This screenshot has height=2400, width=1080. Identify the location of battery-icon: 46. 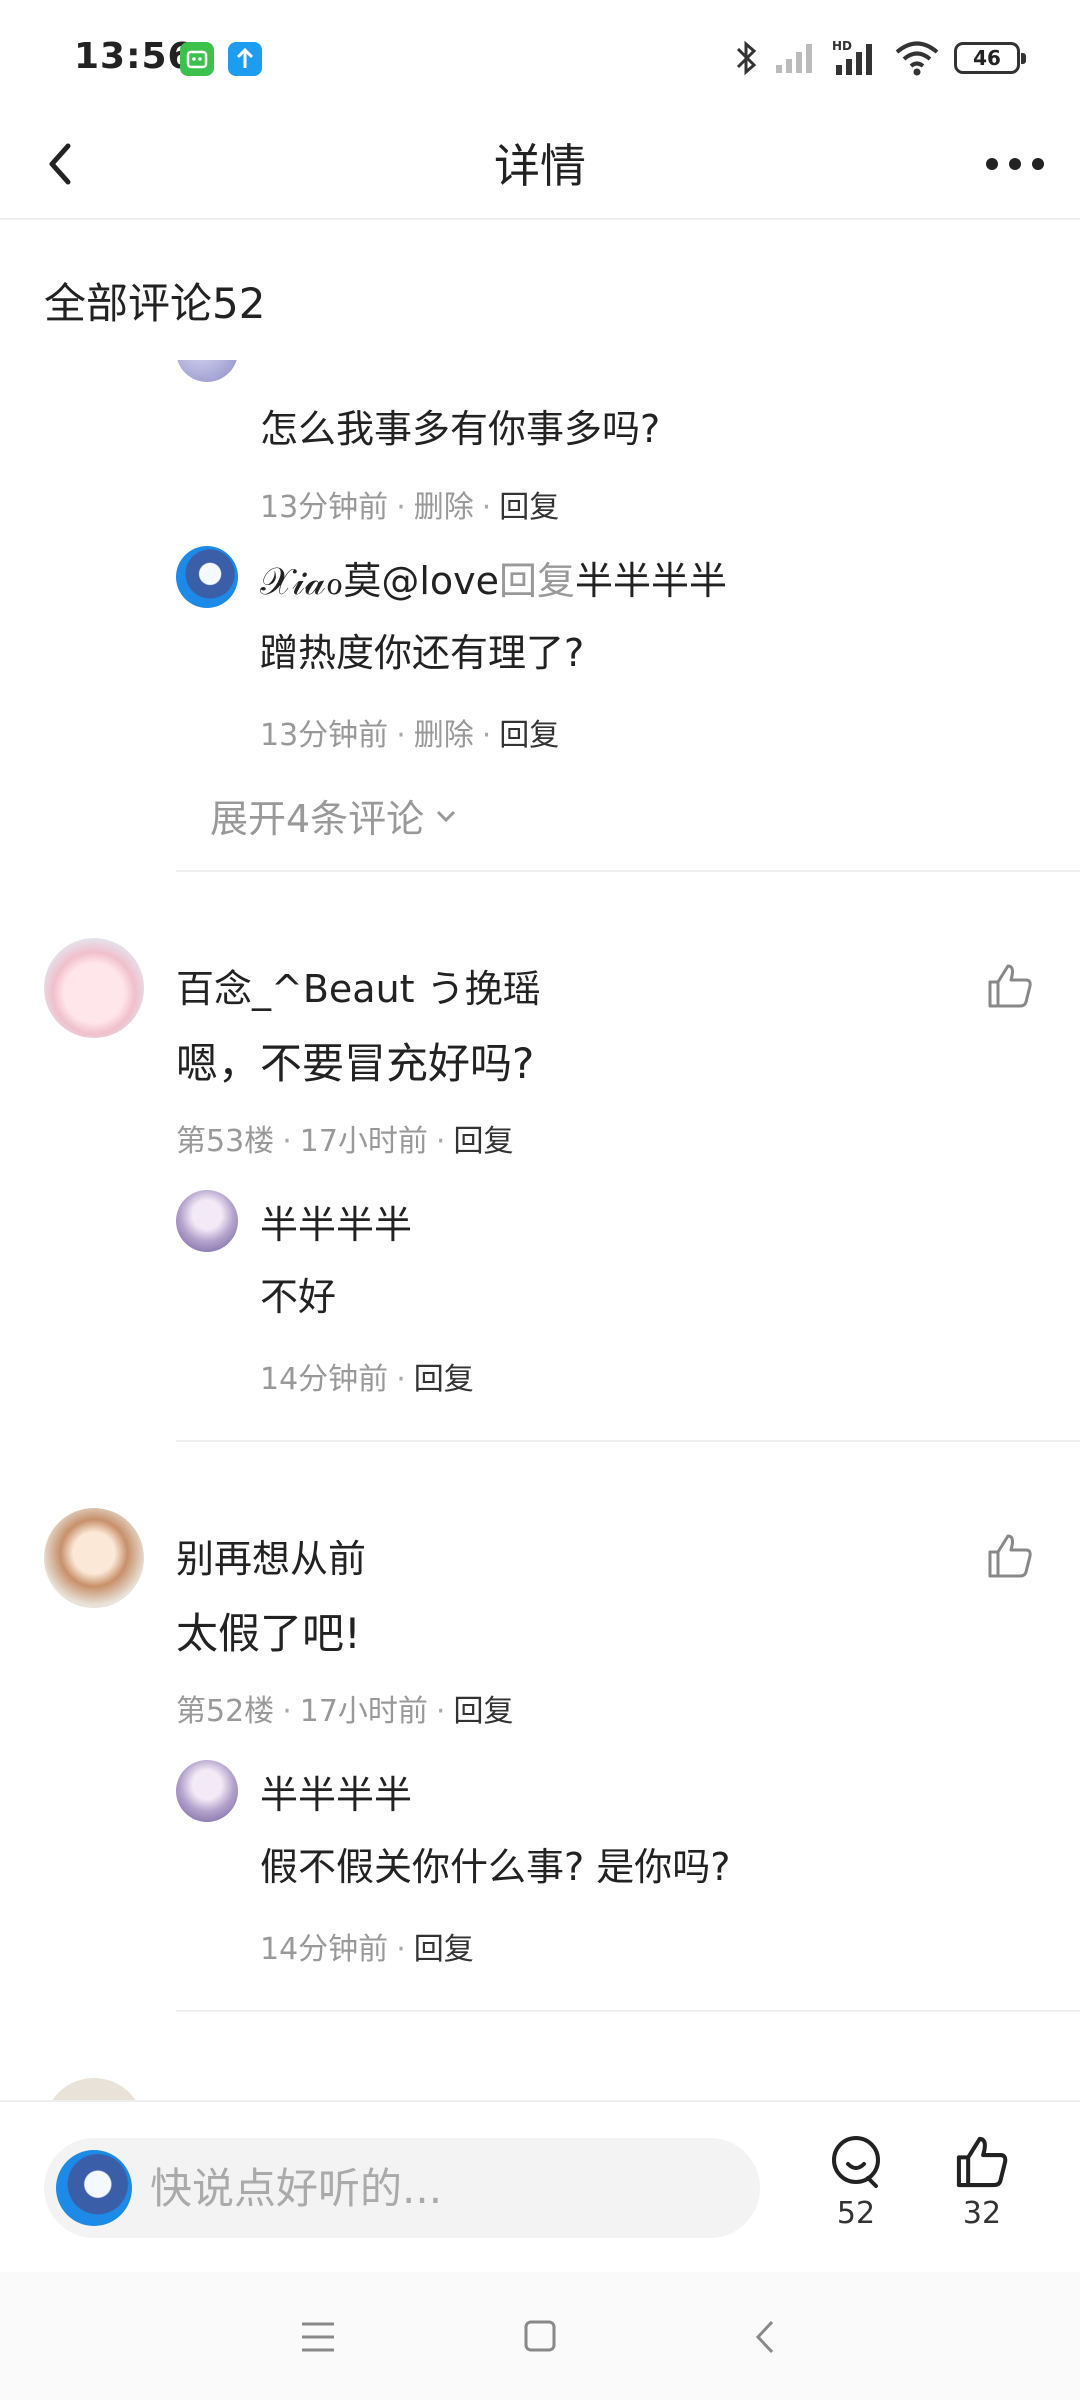
(990, 58).